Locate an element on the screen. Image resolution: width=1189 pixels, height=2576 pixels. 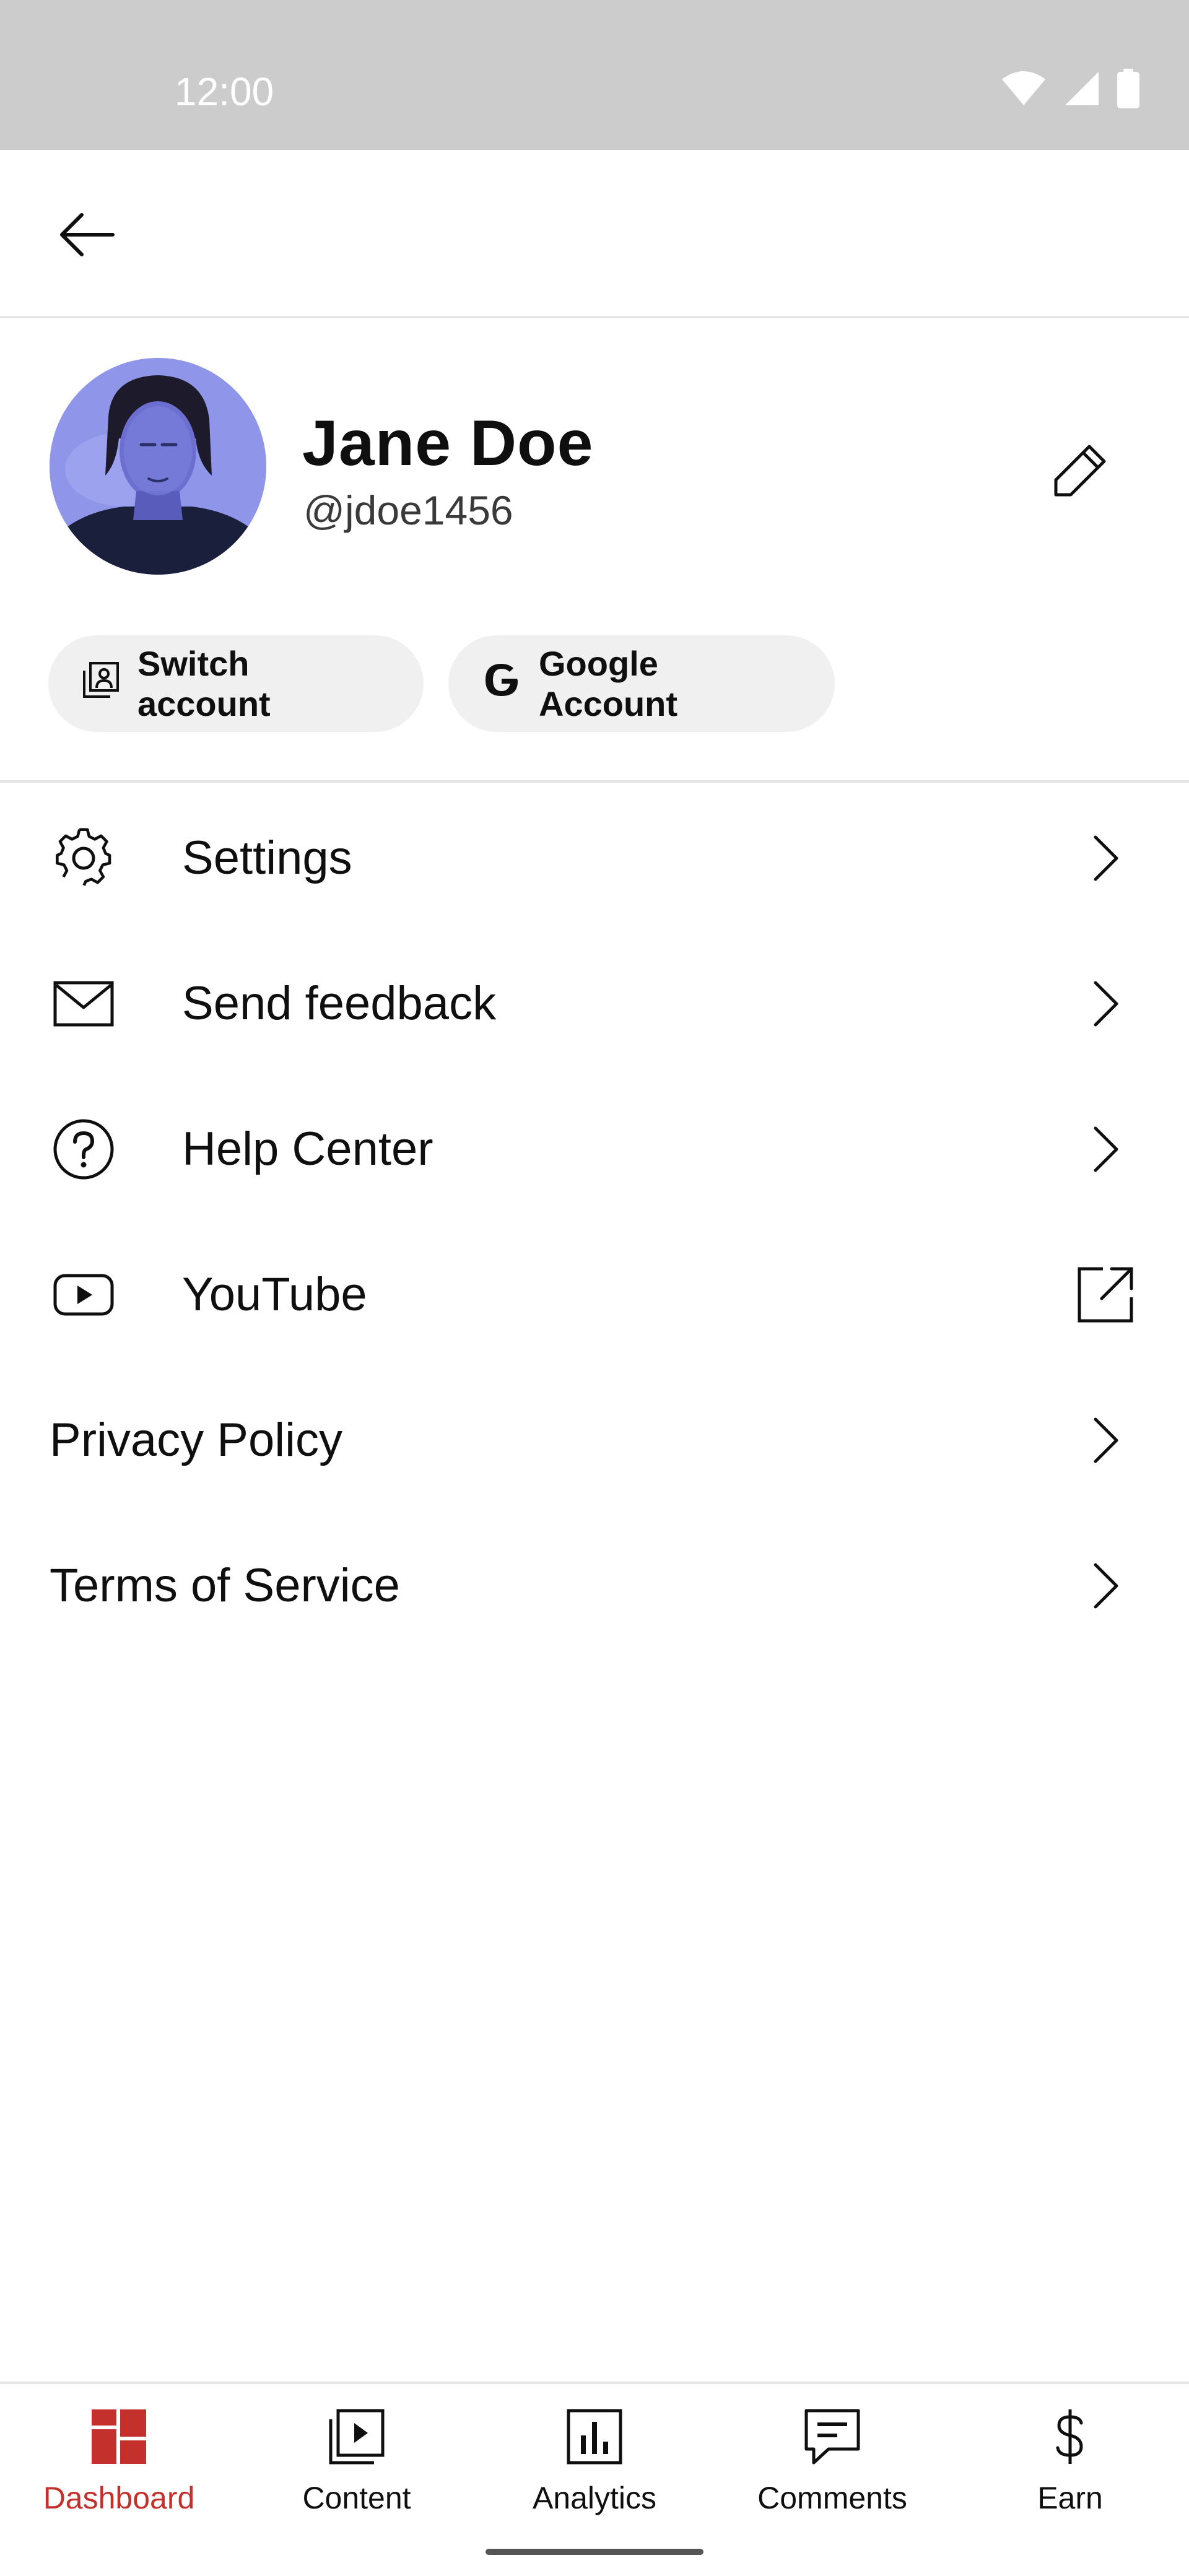
help-circle-icon is located at coordinates (84, 1149).